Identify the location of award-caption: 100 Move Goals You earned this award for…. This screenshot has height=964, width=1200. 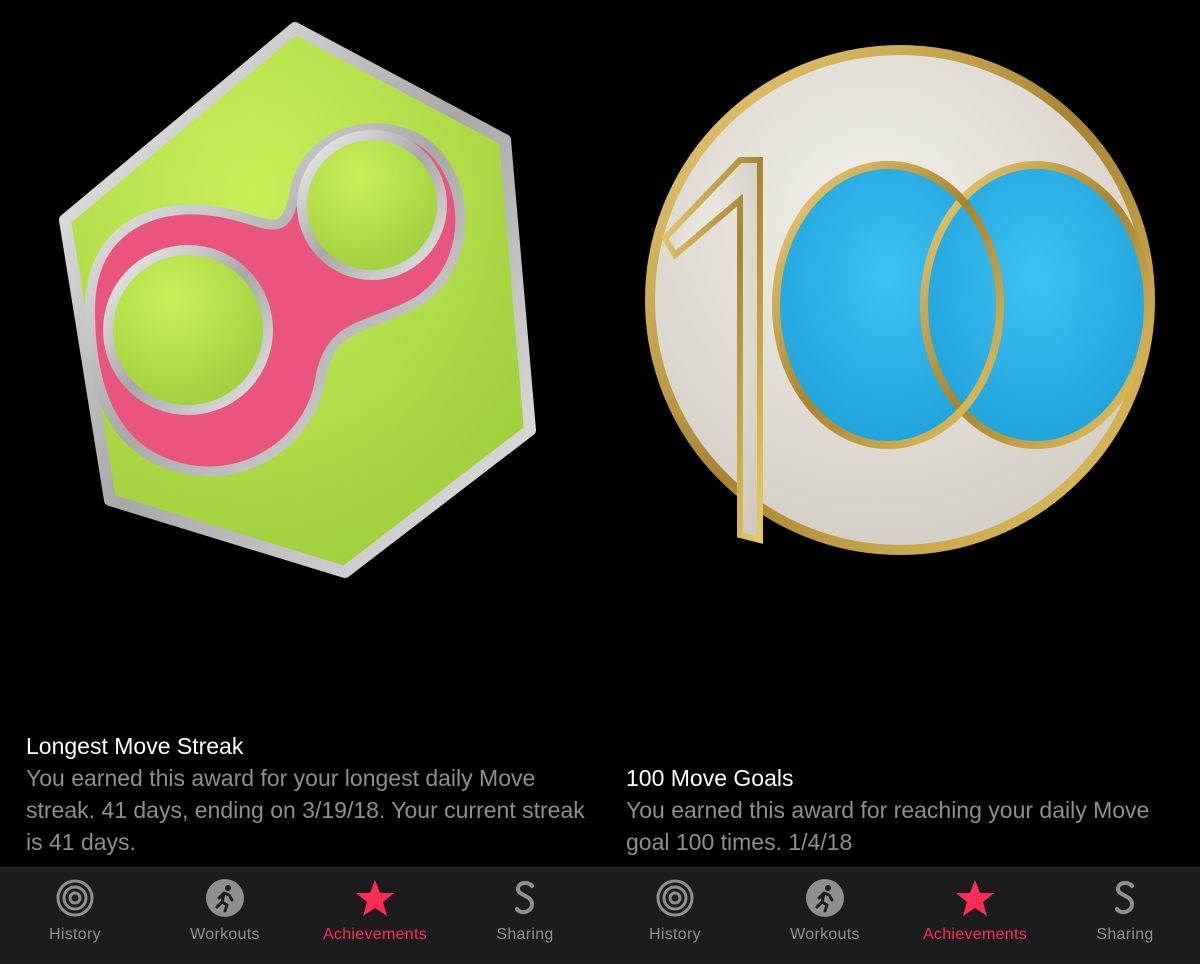
(906, 810).